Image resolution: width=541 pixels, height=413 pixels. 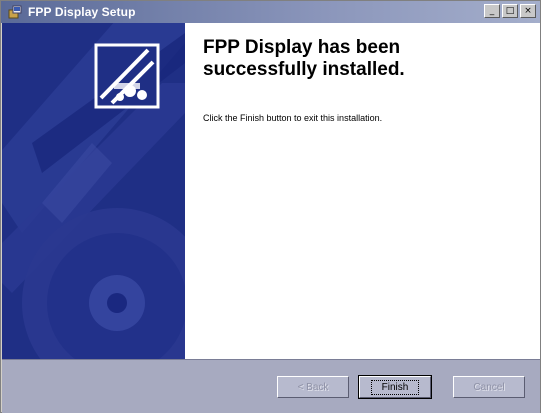 I want to click on heading-line-2: successfully installed., so click(x=304, y=69).